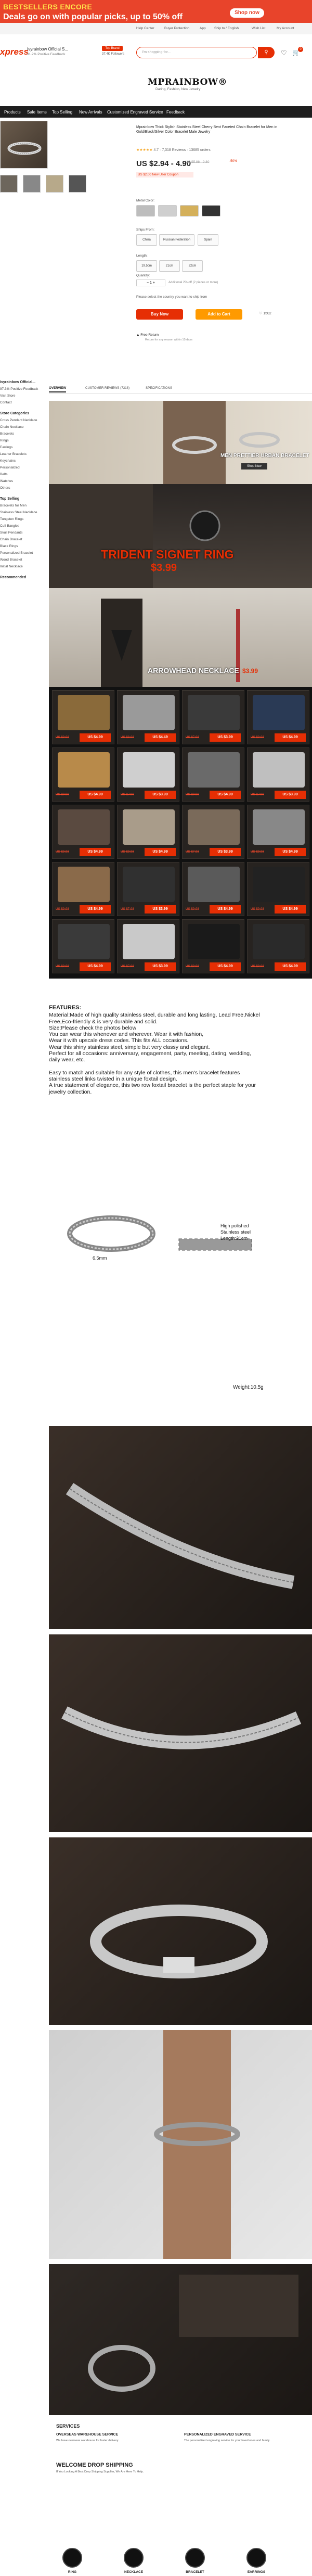 The image size is (312, 2576). I want to click on my-account-link: My Account, so click(285, 28).